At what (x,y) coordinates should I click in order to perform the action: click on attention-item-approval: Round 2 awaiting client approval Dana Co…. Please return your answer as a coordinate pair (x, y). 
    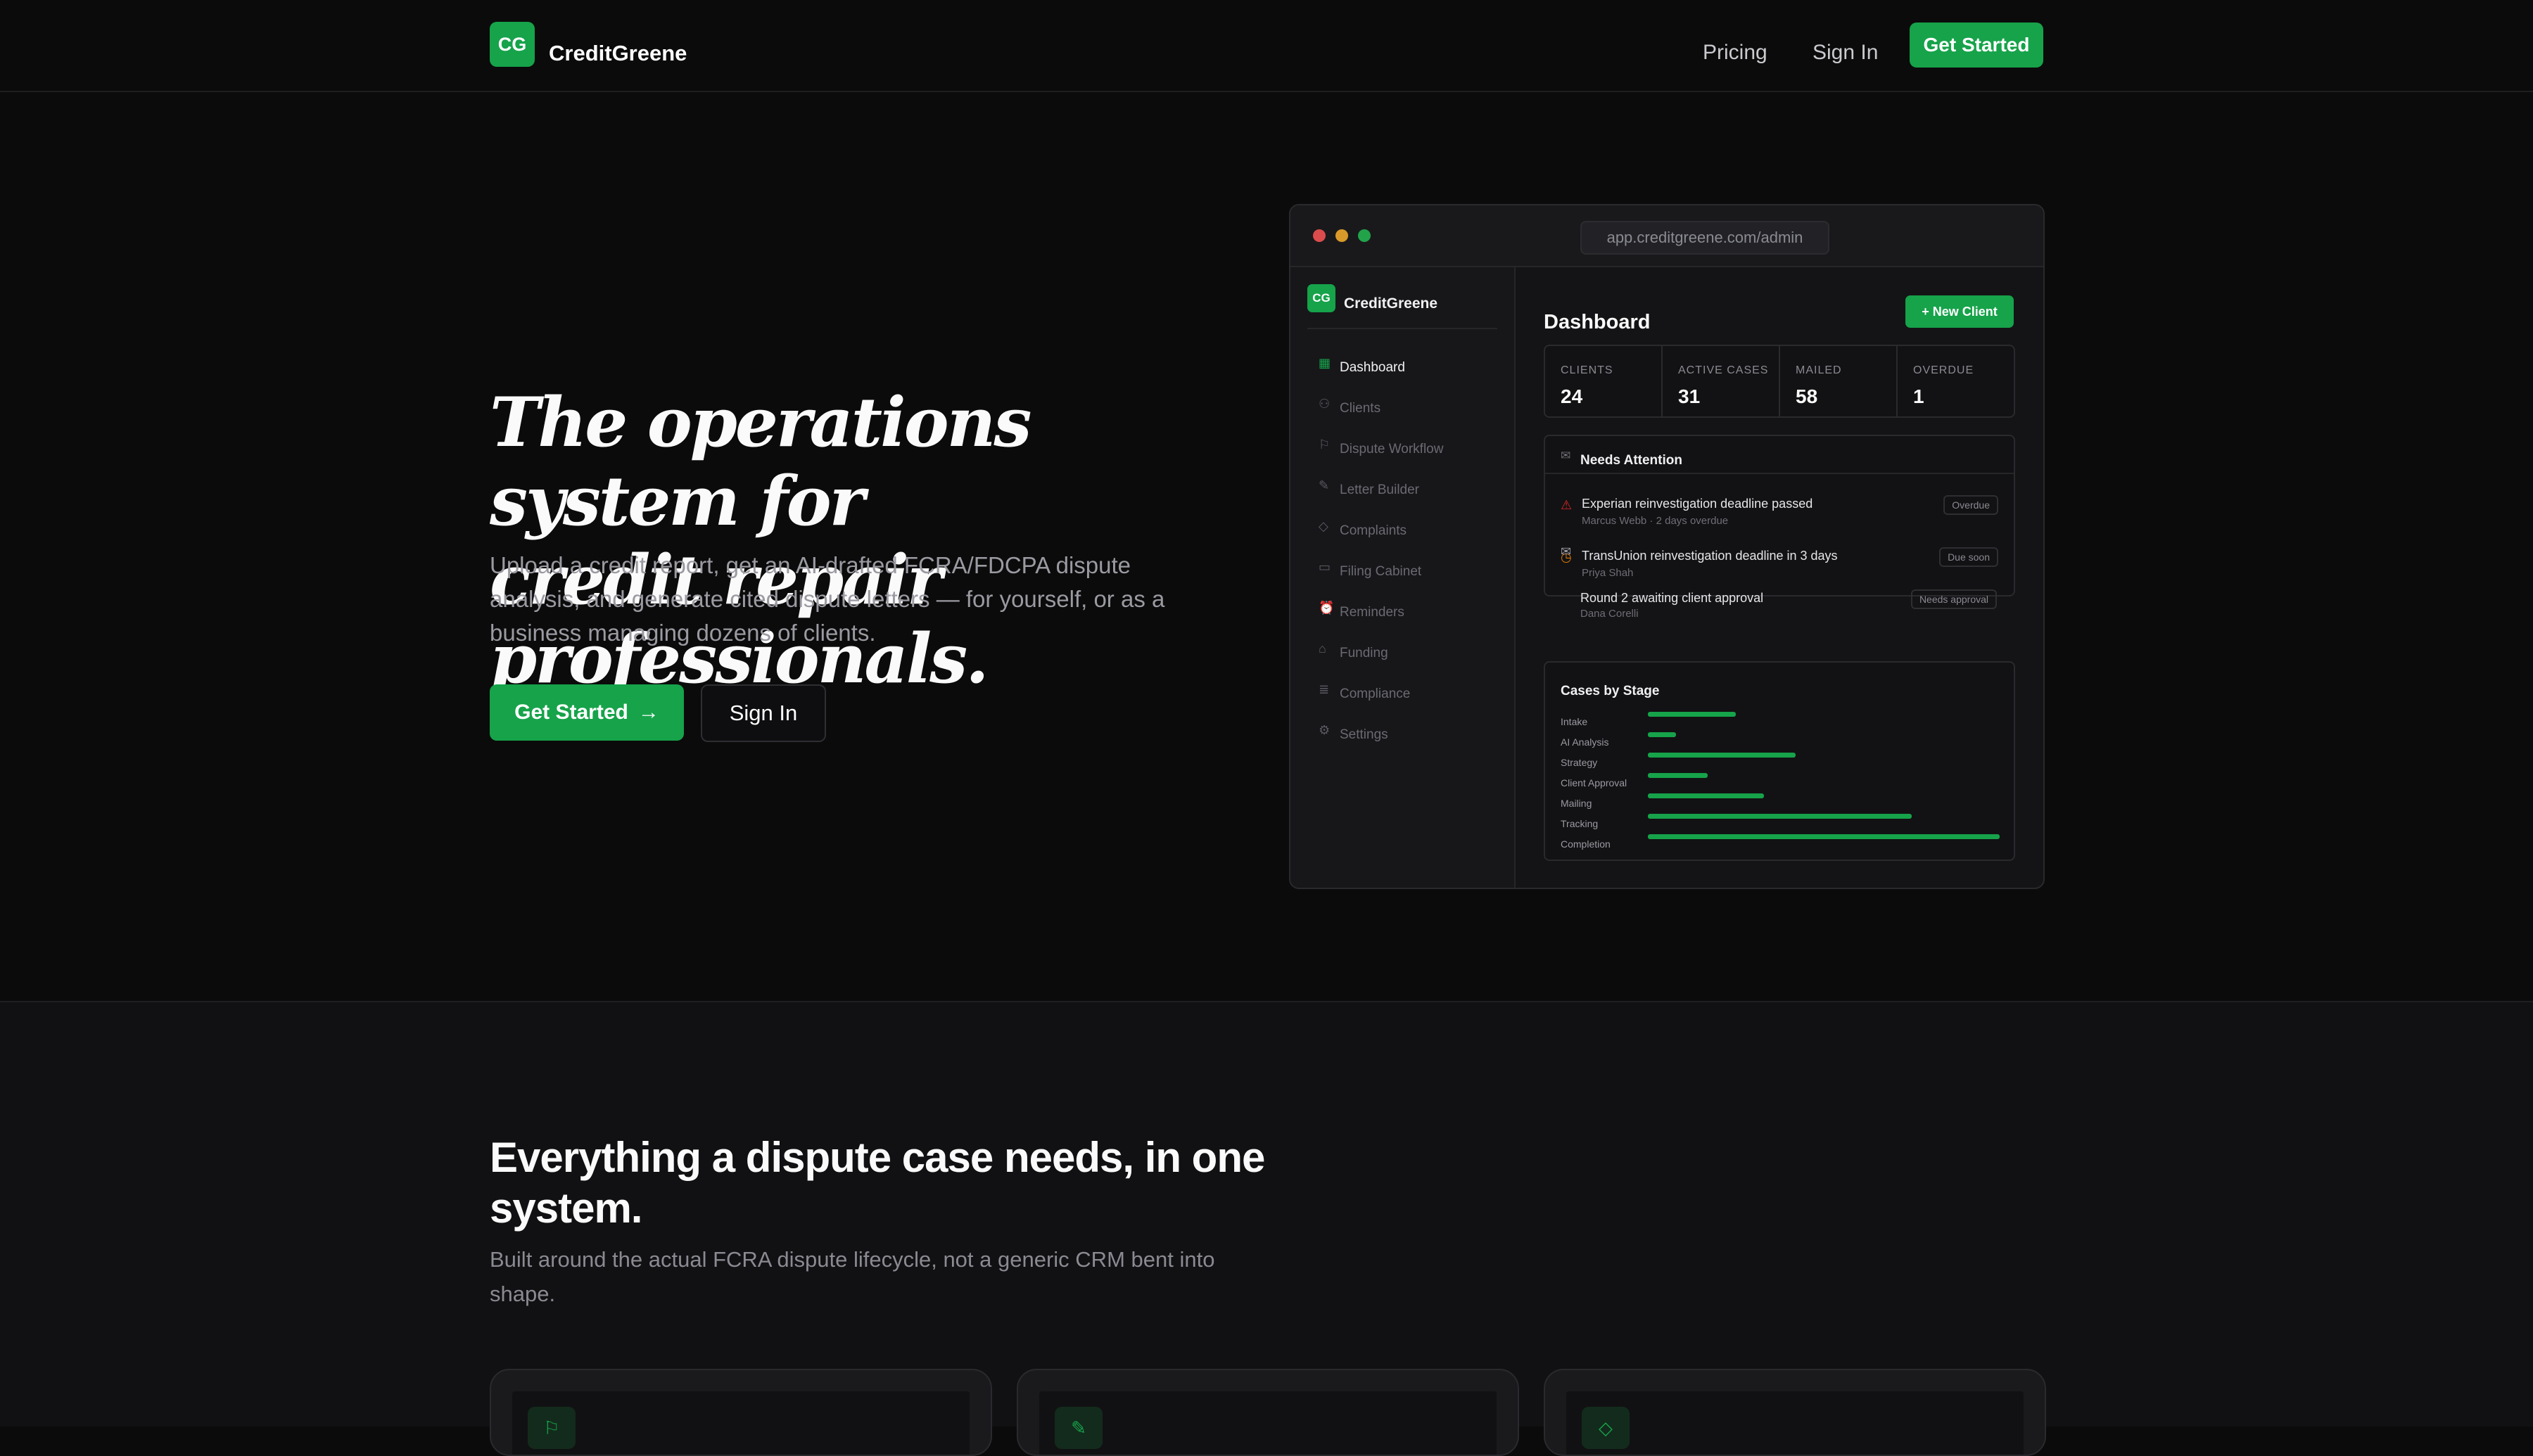
    Looking at the image, I should click on (1778, 611).